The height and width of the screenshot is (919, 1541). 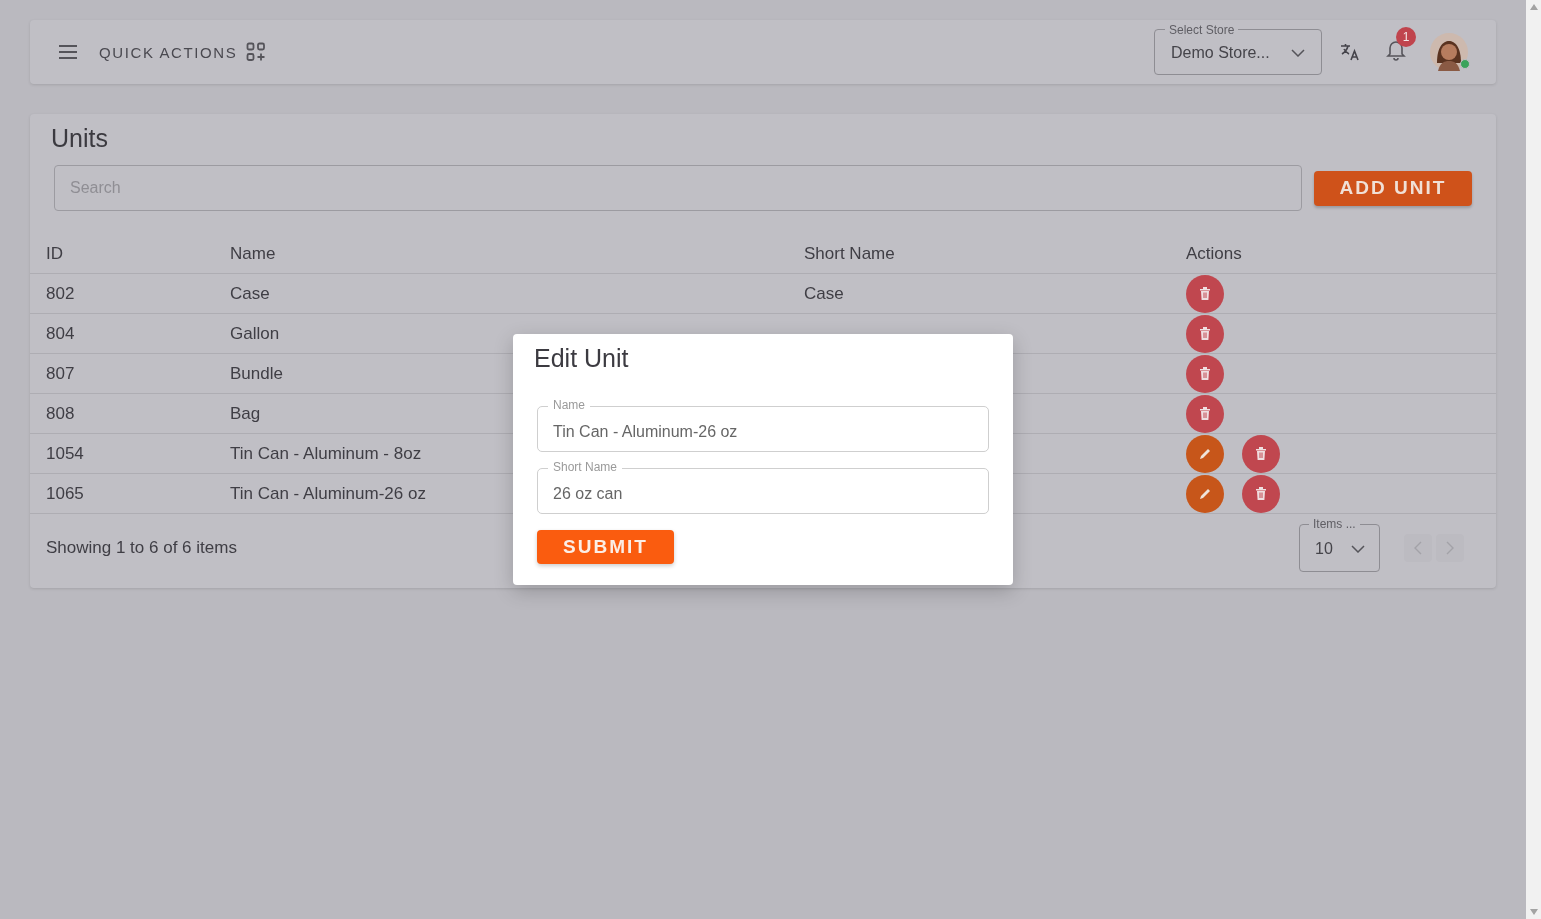 What do you see at coordinates (65, 493) in the screenshot?
I see `table-cell: 1065` at bounding box center [65, 493].